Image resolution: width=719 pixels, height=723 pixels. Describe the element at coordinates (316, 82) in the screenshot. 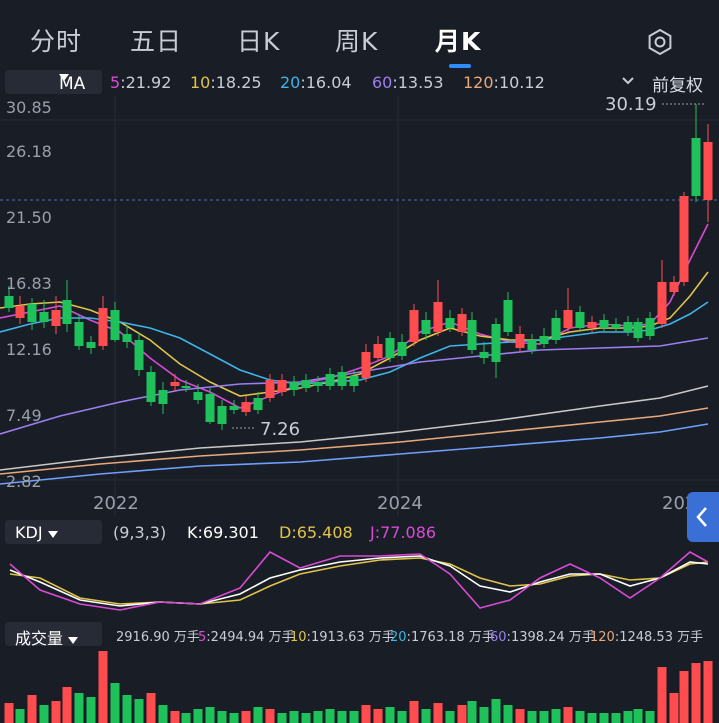

I see `ma20-value: 20:16.04` at that location.